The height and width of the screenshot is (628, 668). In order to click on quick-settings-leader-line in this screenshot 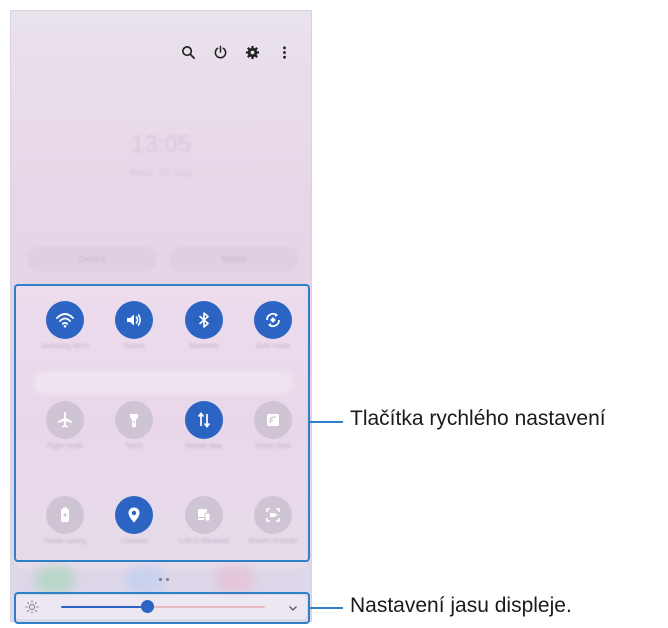, I will do `click(326, 422)`.